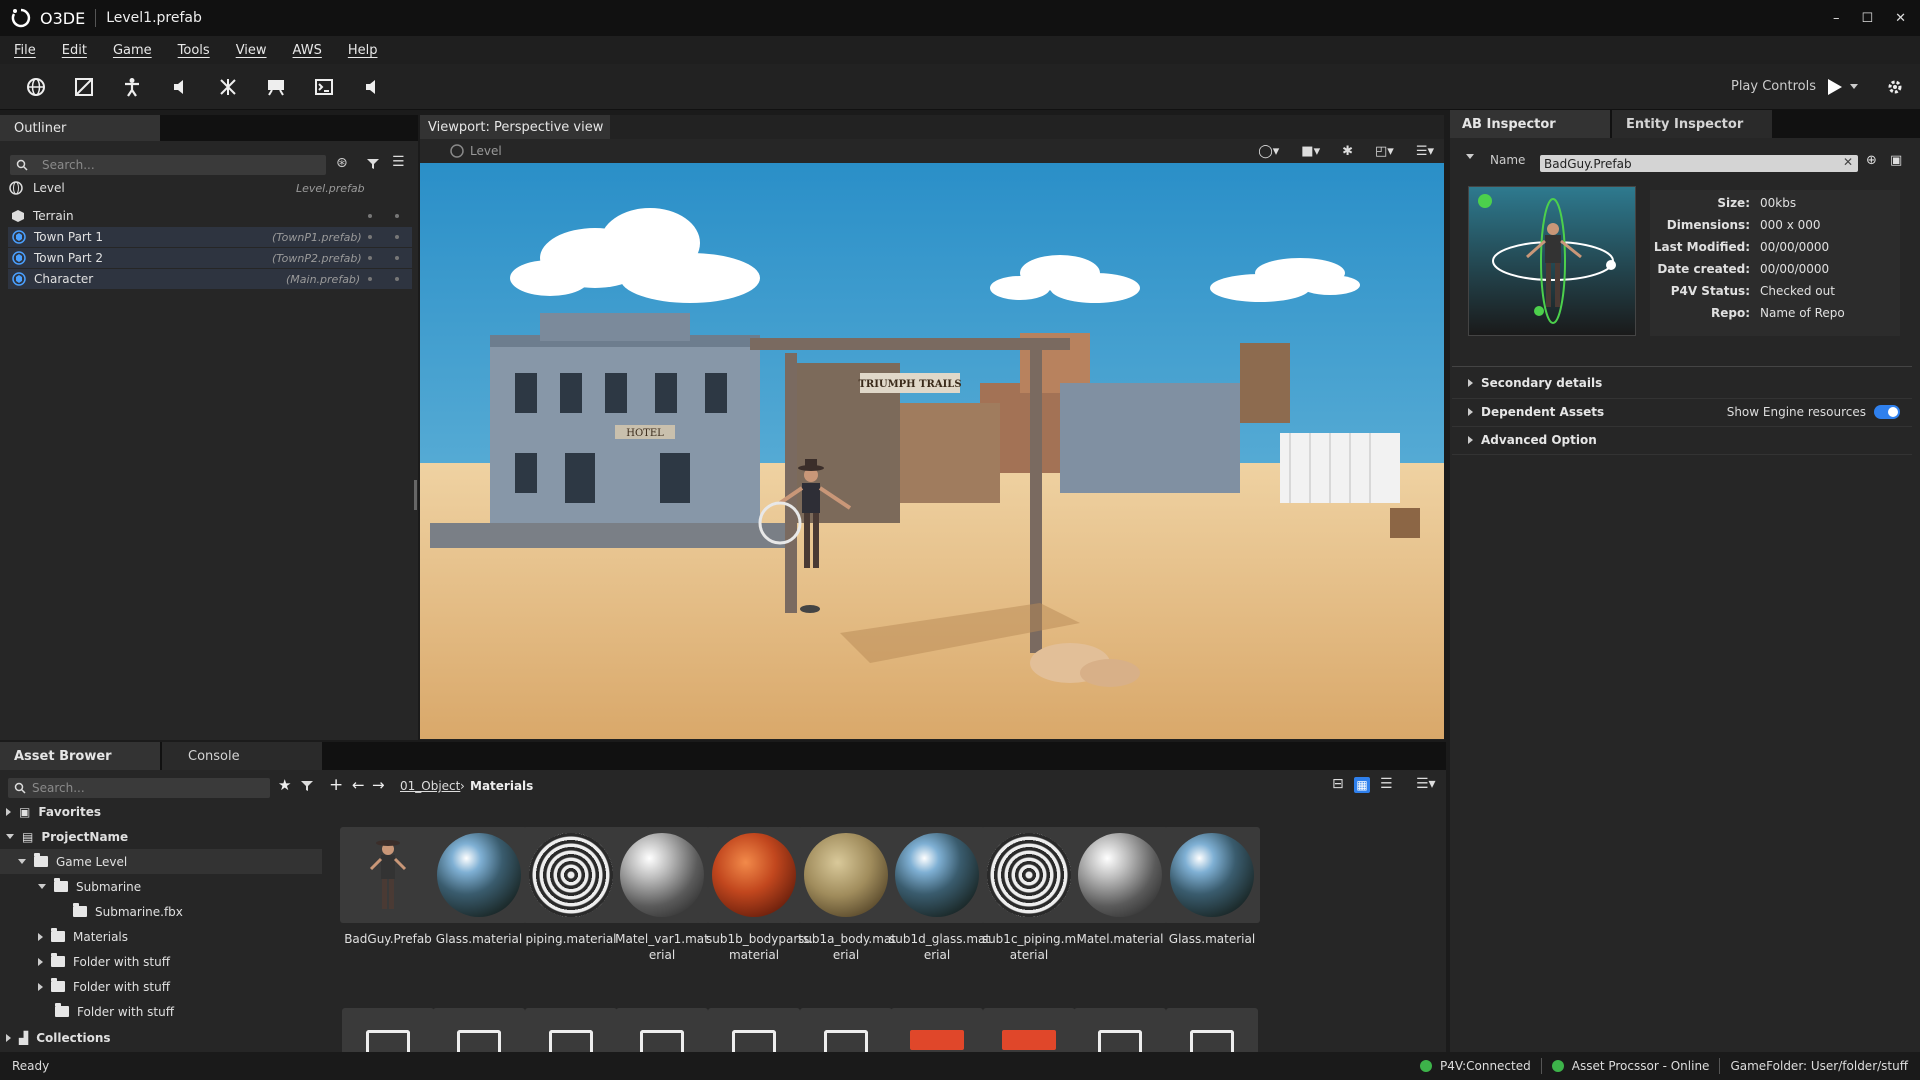 The width and height of the screenshot is (1920, 1080). I want to click on clear-name-icon: ✕, so click(1848, 162).